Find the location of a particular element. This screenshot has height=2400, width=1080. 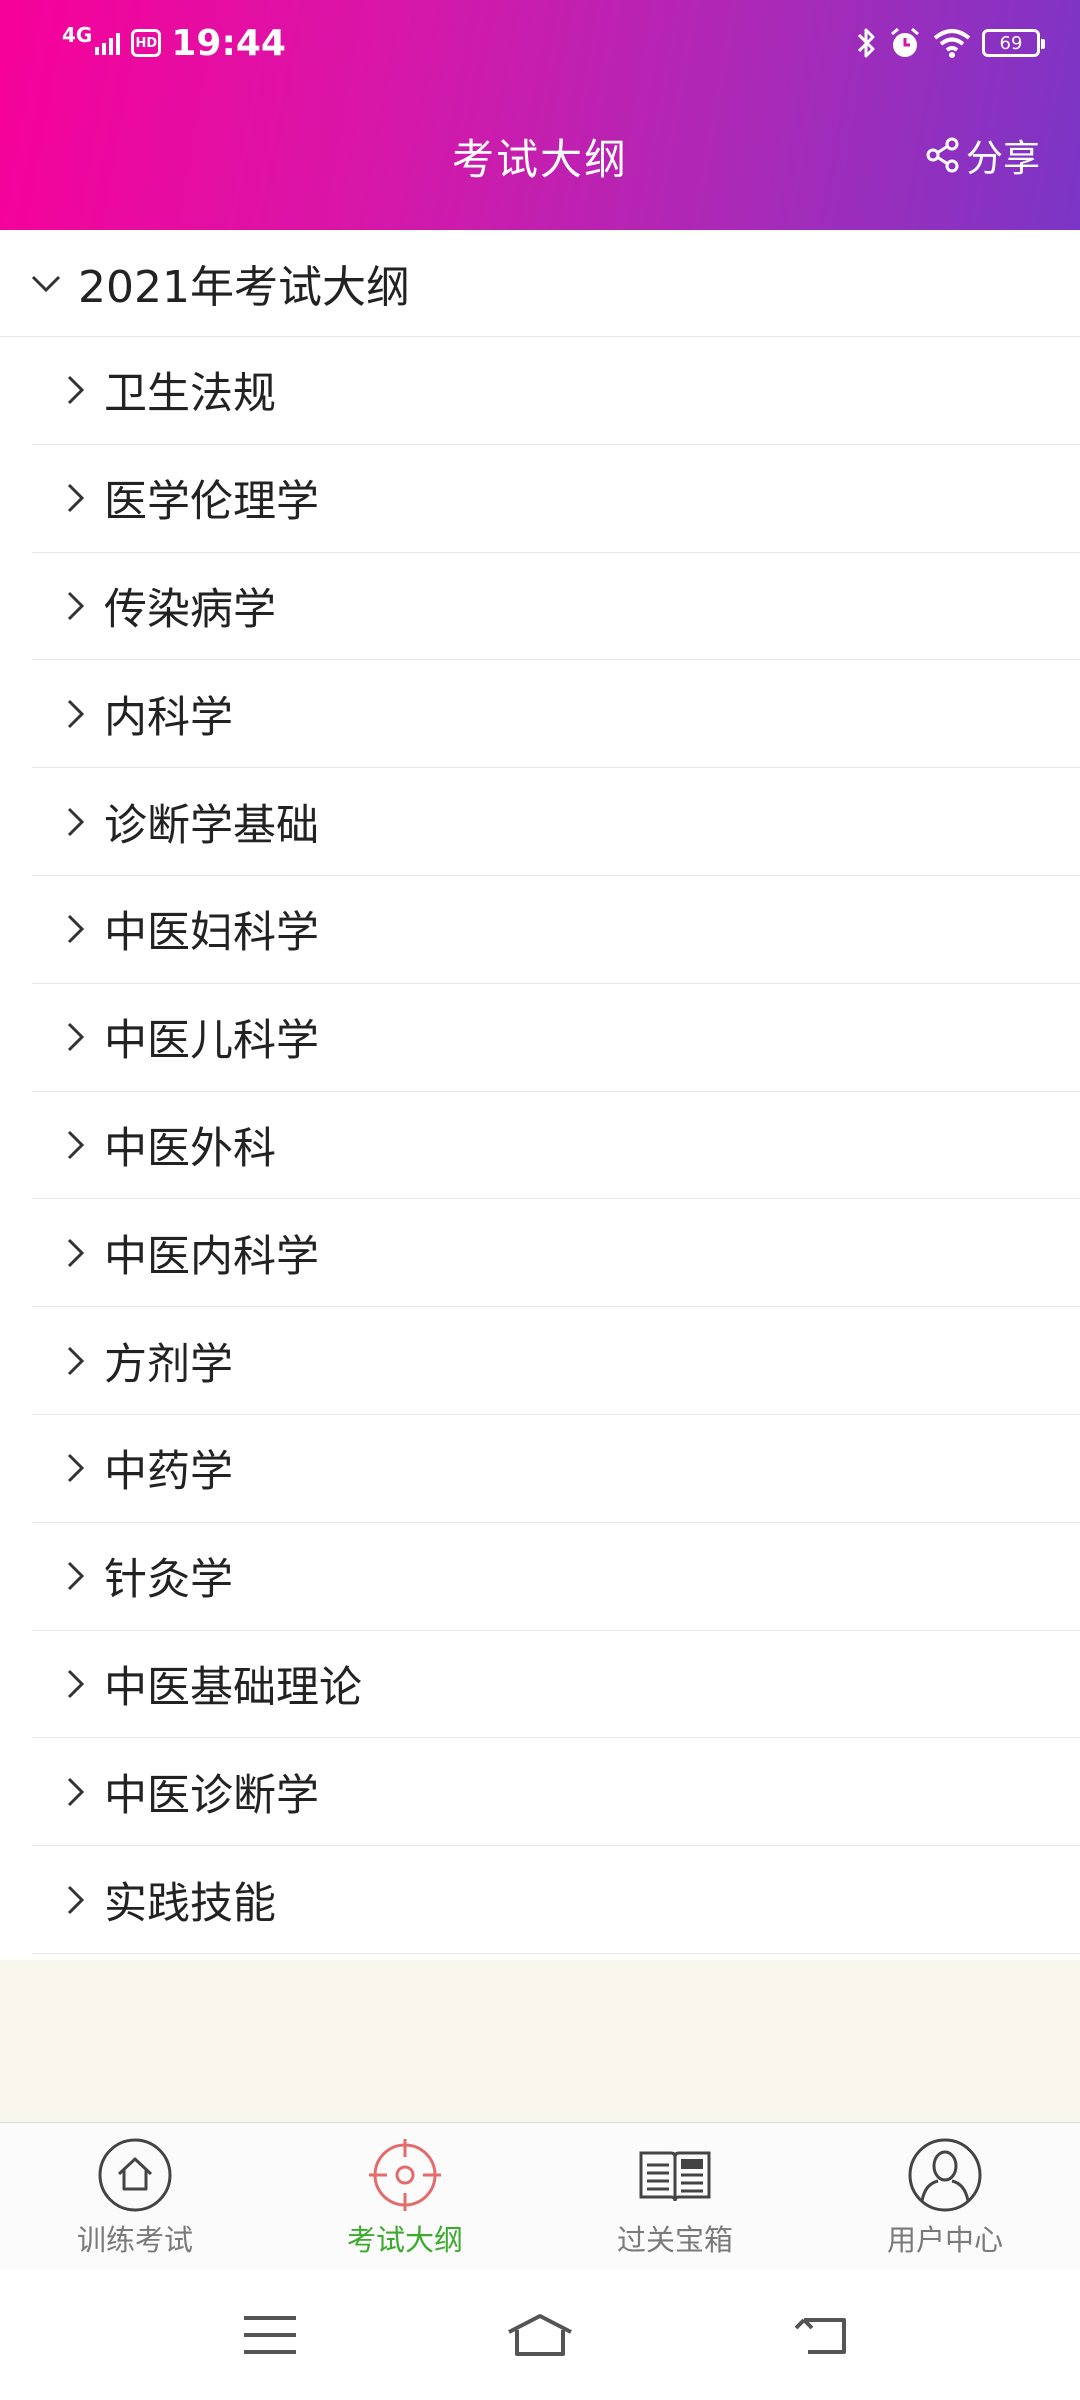

subject-item-label: 卫生法规 is located at coordinates (190, 394).